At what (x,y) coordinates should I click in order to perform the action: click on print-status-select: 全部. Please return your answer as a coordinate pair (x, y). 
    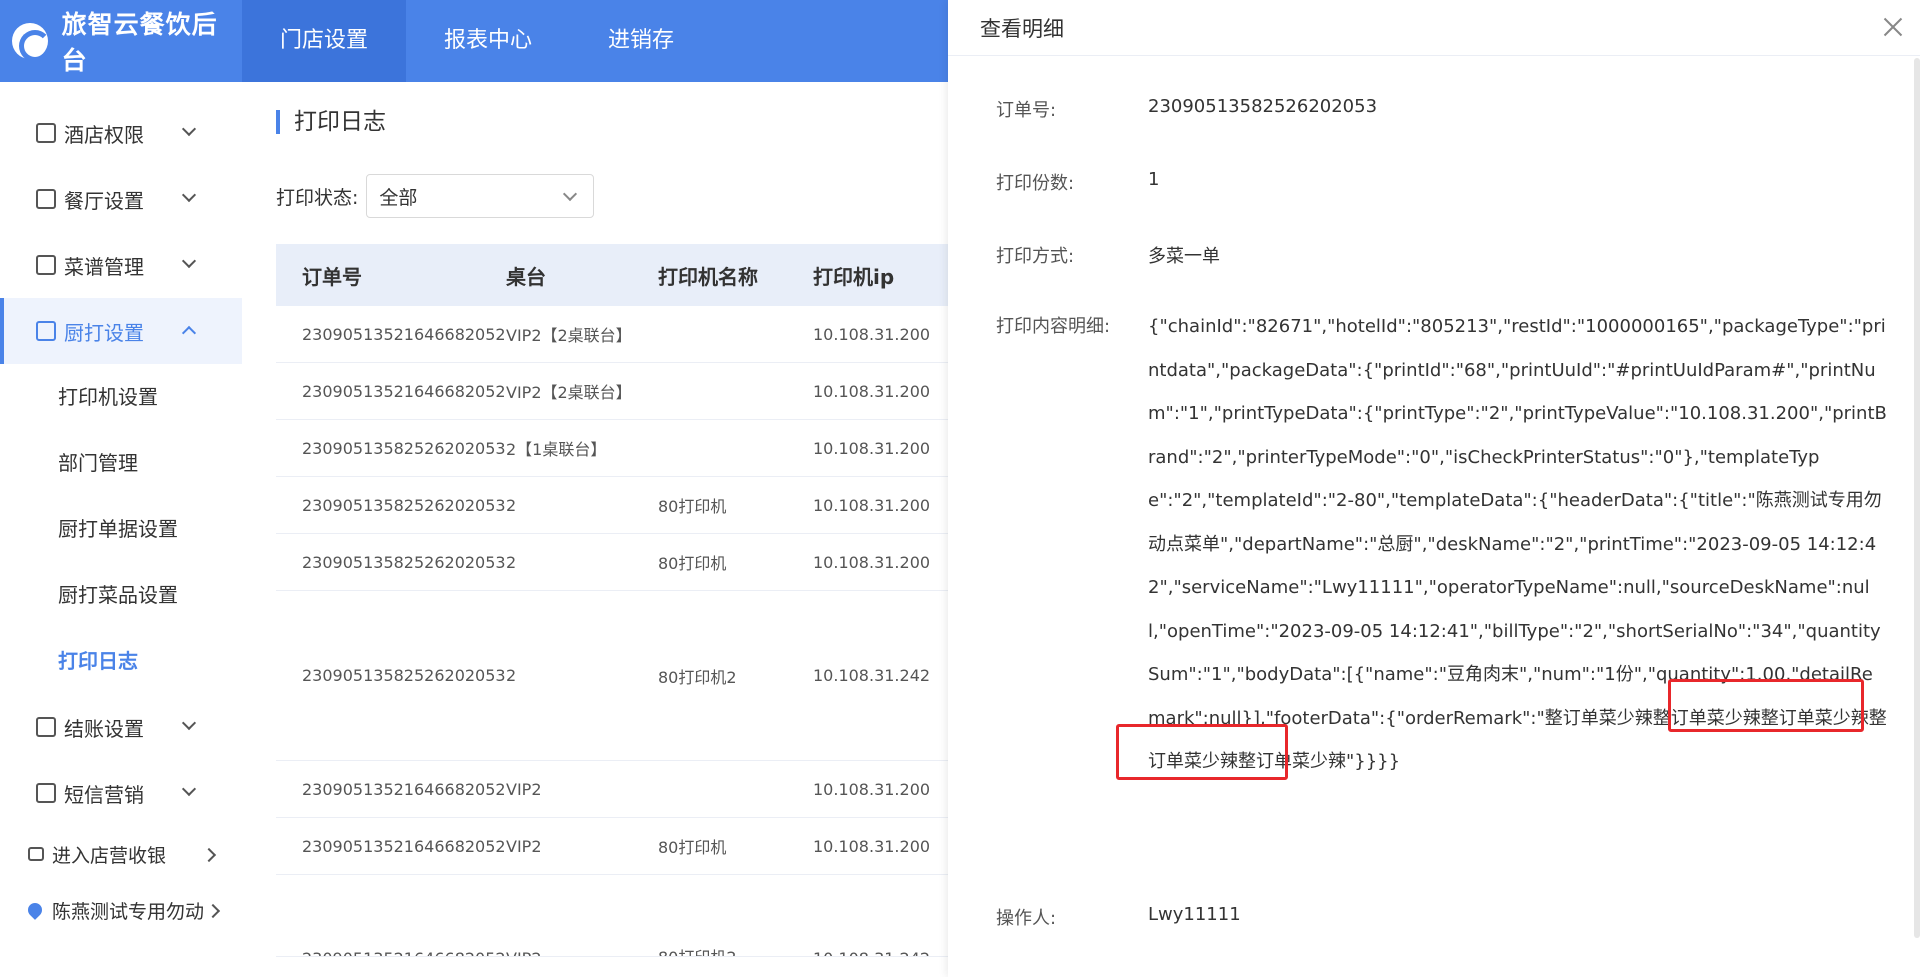
    Looking at the image, I should click on (480, 196).